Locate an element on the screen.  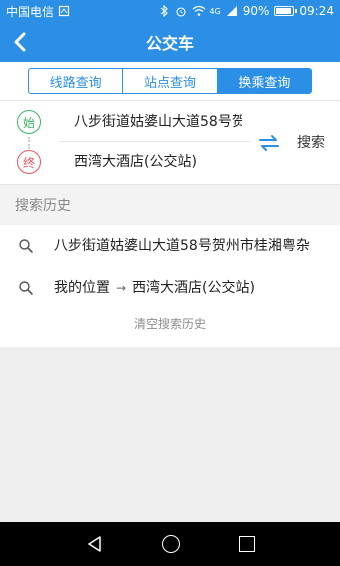
tab-stop-query: 站点查询 is located at coordinates (170, 81).